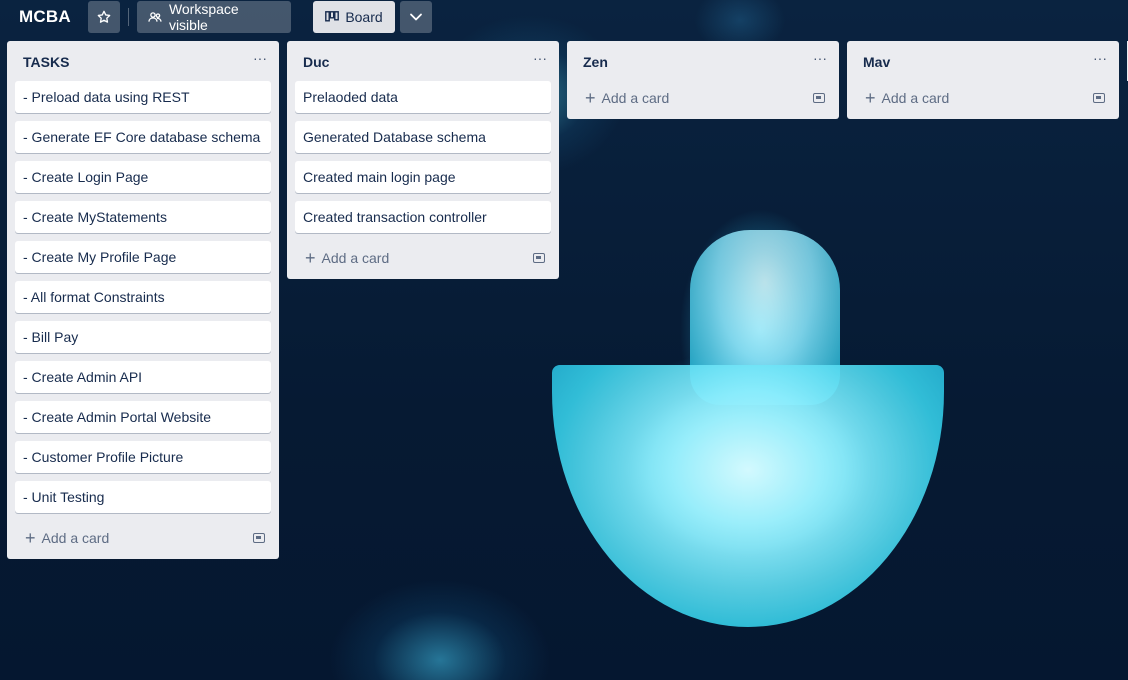 The image size is (1128, 680). I want to click on workspace-visibility-label: Workspace visible, so click(203, 17).